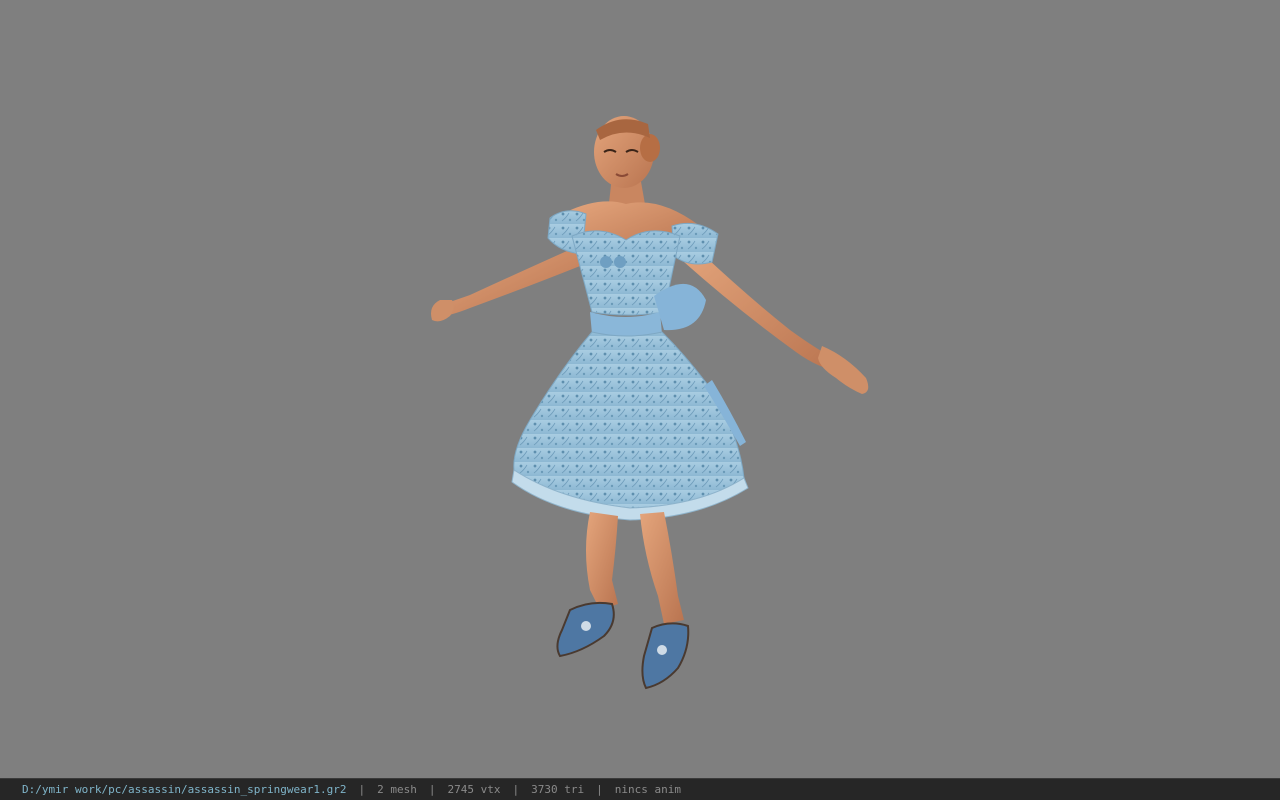 The width and height of the screenshot is (1280, 800). Describe the element at coordinates (474, 789) in the screenshot. I see `vertex-count: 2745 vtx` at that location.